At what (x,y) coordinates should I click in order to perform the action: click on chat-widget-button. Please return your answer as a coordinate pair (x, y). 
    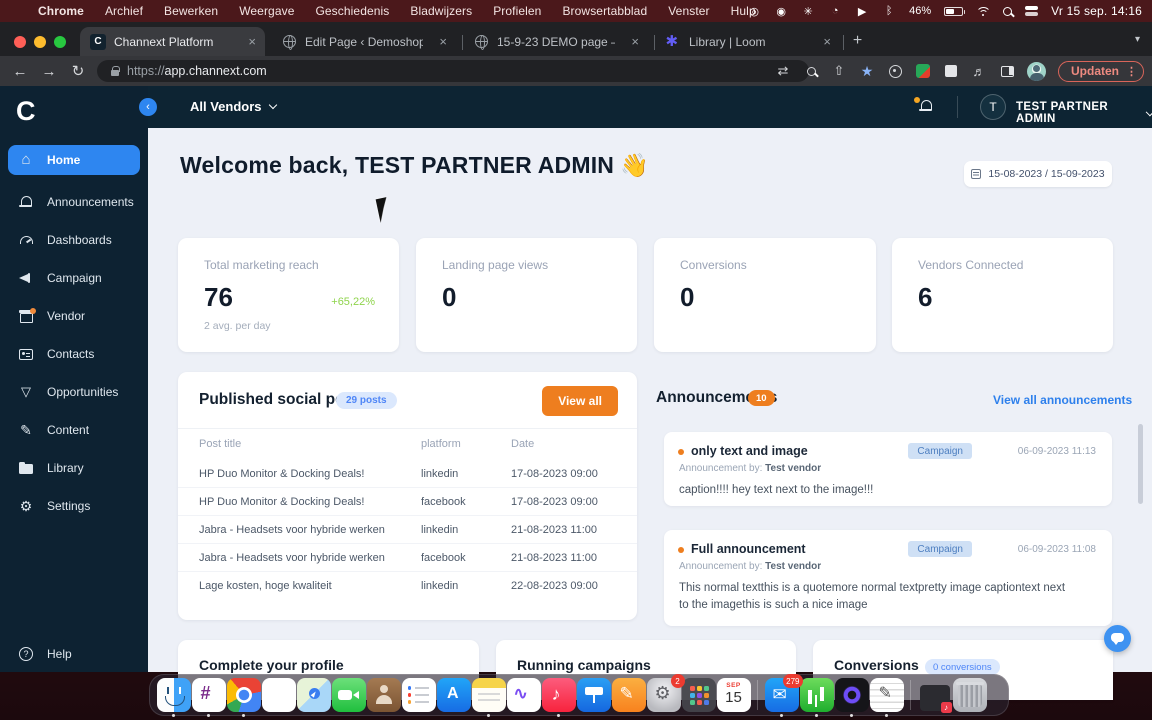
    Looking at the image, I should click on (1117, 638).